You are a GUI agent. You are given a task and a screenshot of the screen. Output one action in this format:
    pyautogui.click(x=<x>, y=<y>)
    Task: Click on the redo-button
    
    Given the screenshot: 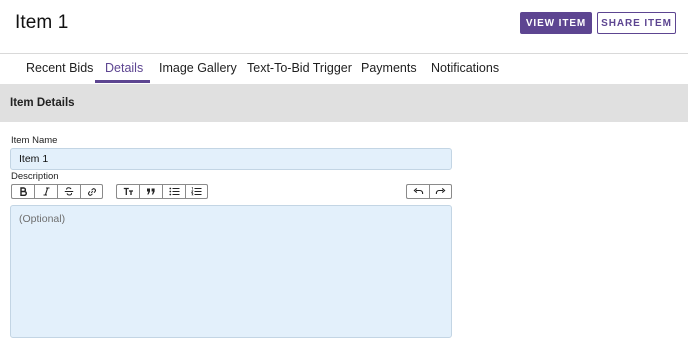 What is the action you would take?
    pyautogui.click(x=440, y=191)
    